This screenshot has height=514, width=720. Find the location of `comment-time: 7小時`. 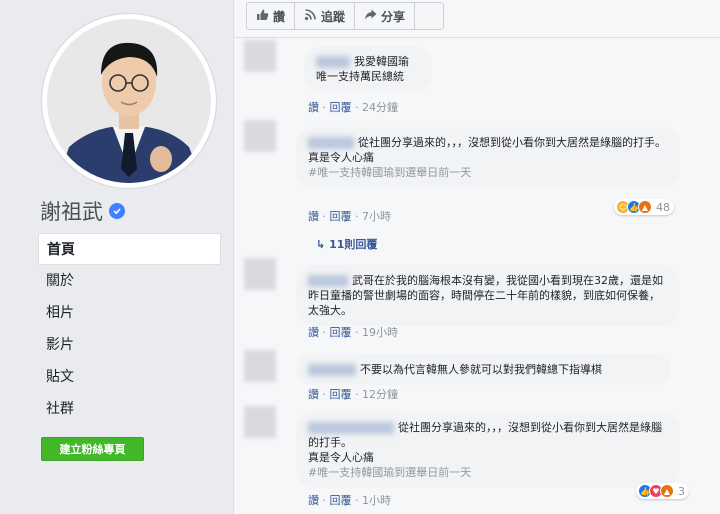

comment-time: 7小時 is located at coordinates (376, 216).